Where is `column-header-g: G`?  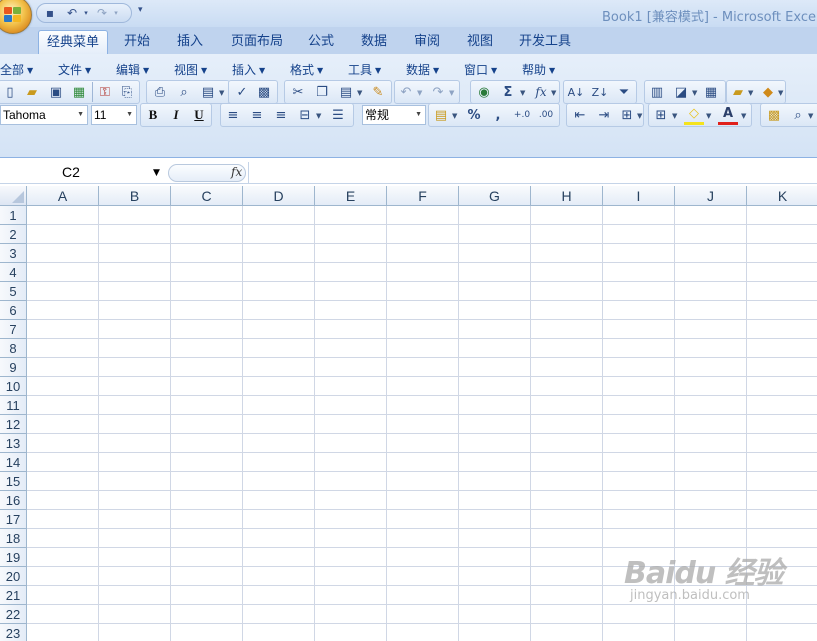 column-header-g: G is located at coordinates (495, 196).